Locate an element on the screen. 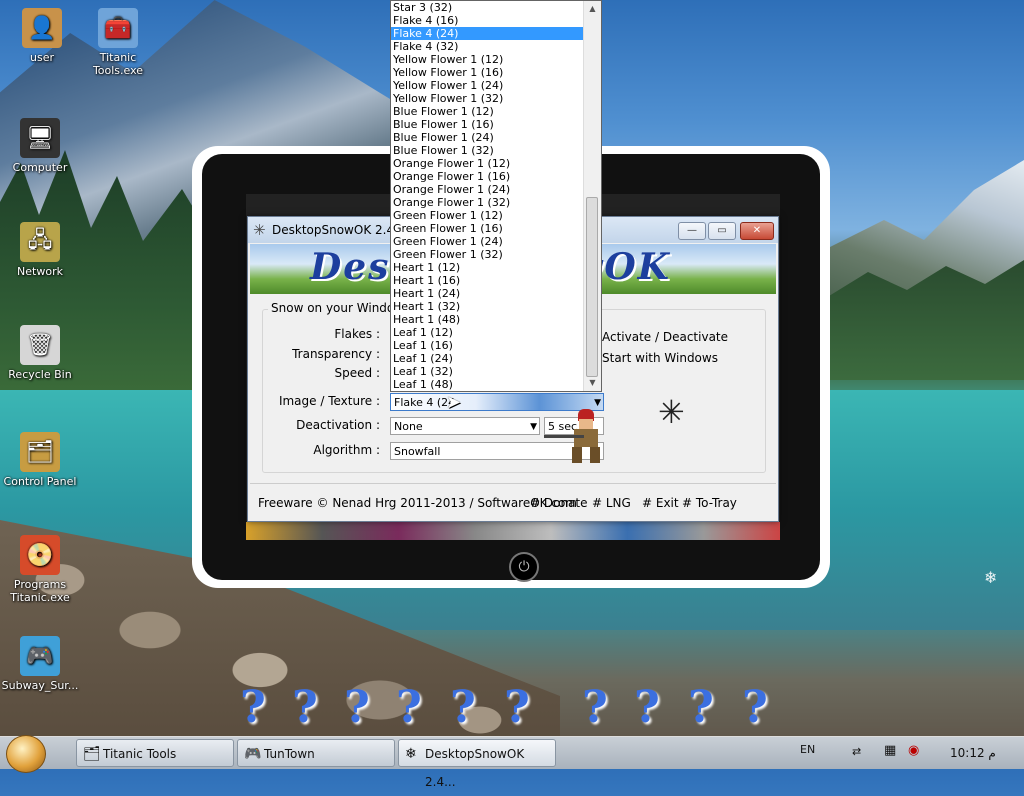  dropdown-option: Flake 4 (16) is located at coordinates (487, 20).